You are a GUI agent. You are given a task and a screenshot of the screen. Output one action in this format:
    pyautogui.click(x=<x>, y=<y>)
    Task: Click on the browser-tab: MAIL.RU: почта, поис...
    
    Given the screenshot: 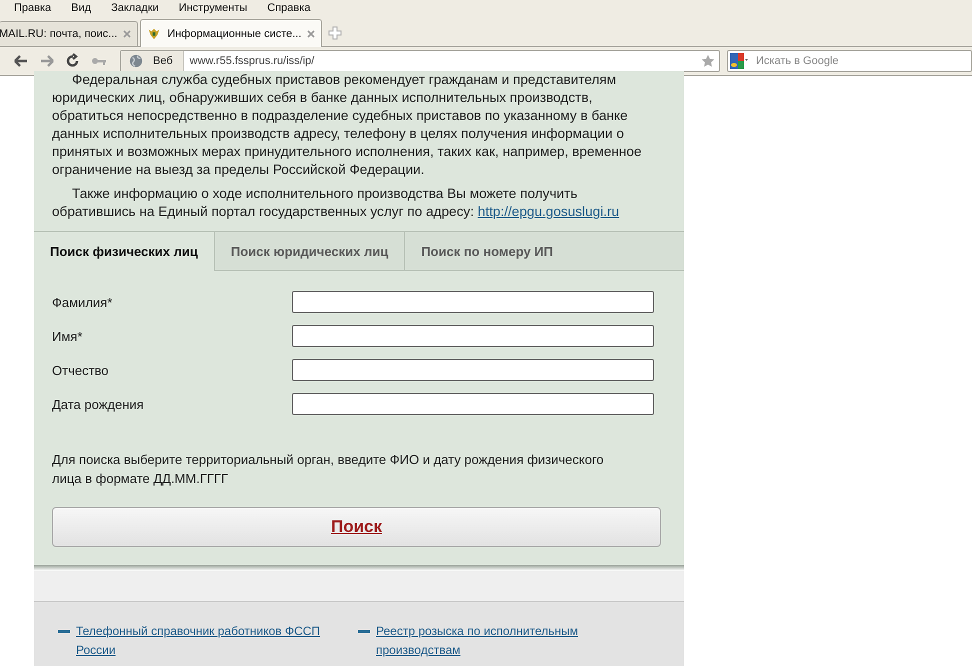 What is the action you would take?
    pyautogui.click(x=69, y=33)
    